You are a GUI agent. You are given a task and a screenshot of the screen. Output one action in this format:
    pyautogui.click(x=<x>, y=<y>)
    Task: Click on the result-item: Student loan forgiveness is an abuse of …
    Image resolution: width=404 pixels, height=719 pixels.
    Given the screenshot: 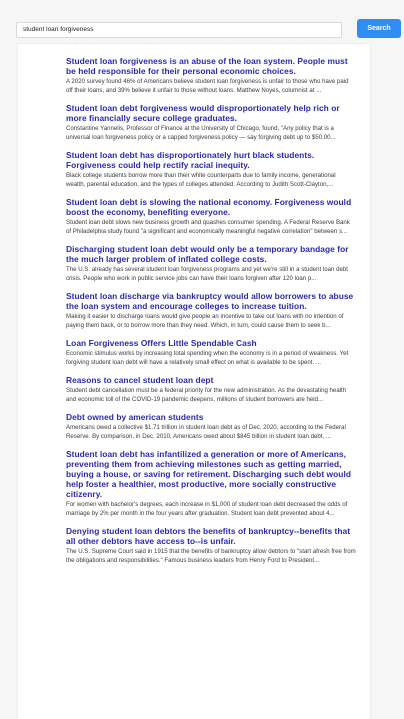 What is the action you would take?
    pyautogui.click(x=211, y=75)
    